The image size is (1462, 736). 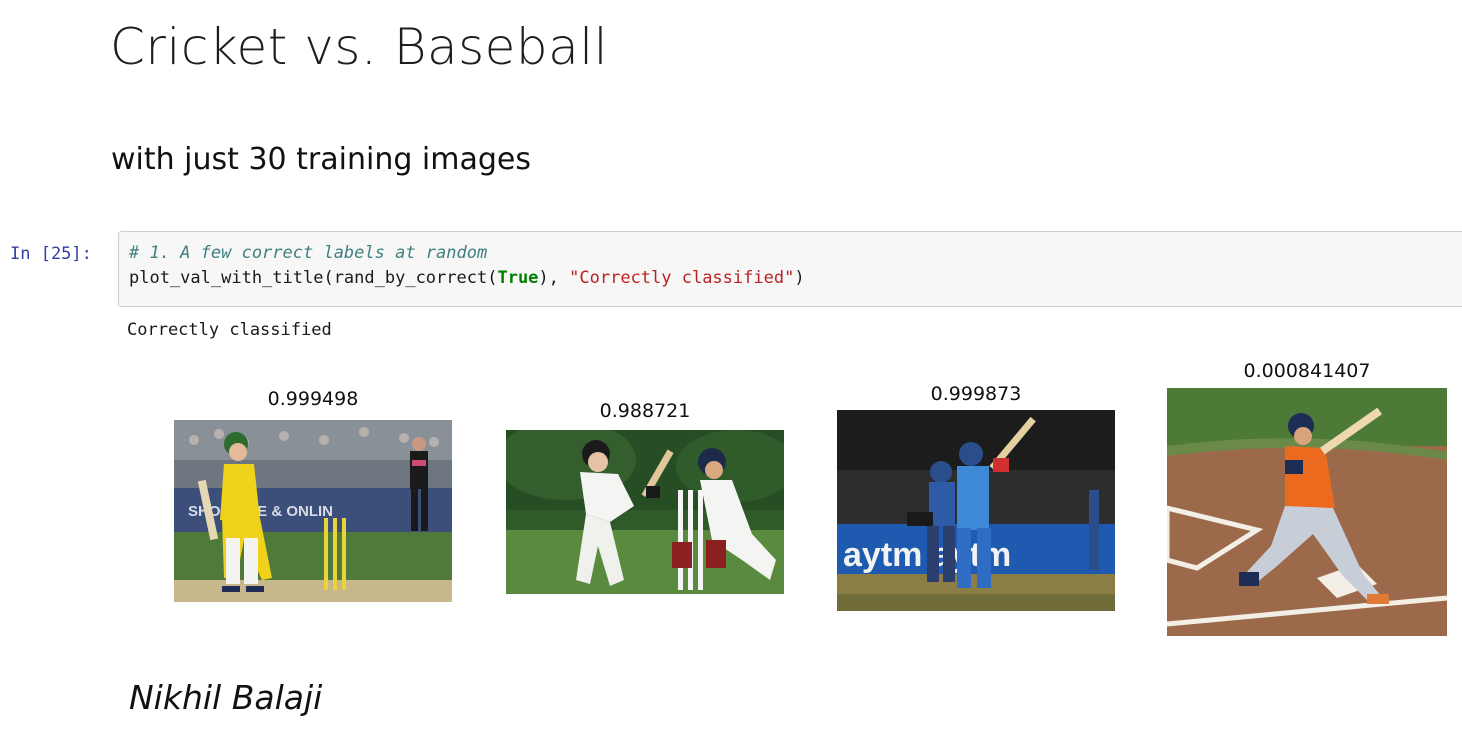 What do you see at coordinates (321, 159) in the screenshot?
I see `slide-subtitle: with just 30 training images` at bounding box center [321, 159].